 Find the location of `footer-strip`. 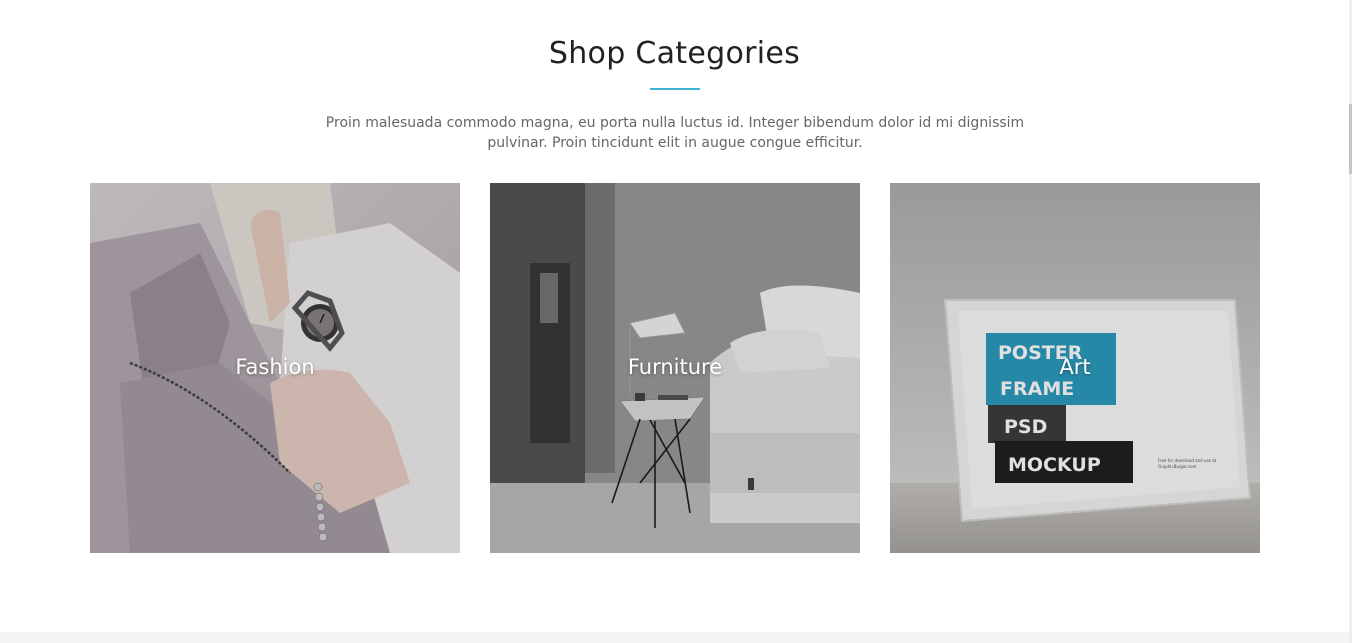

footer-strip is located at coordinates (674, 637).